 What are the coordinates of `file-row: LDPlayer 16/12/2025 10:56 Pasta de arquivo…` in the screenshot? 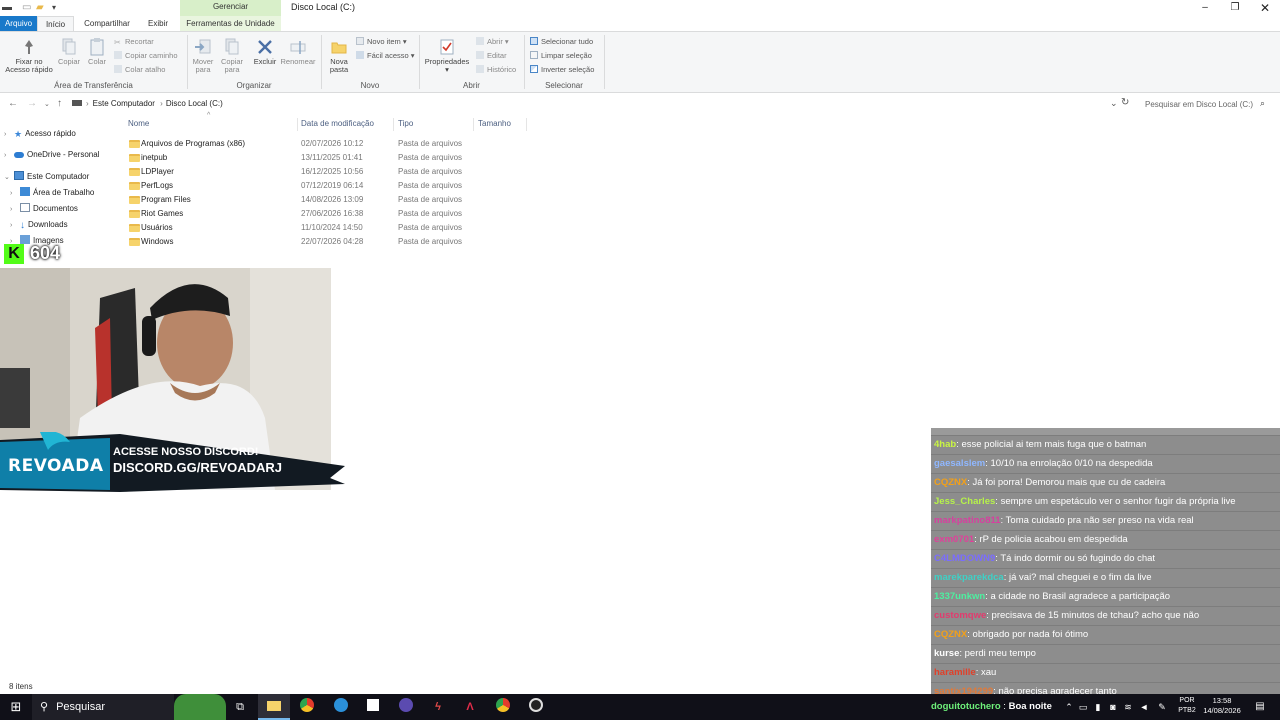 It's located at (294, 172).